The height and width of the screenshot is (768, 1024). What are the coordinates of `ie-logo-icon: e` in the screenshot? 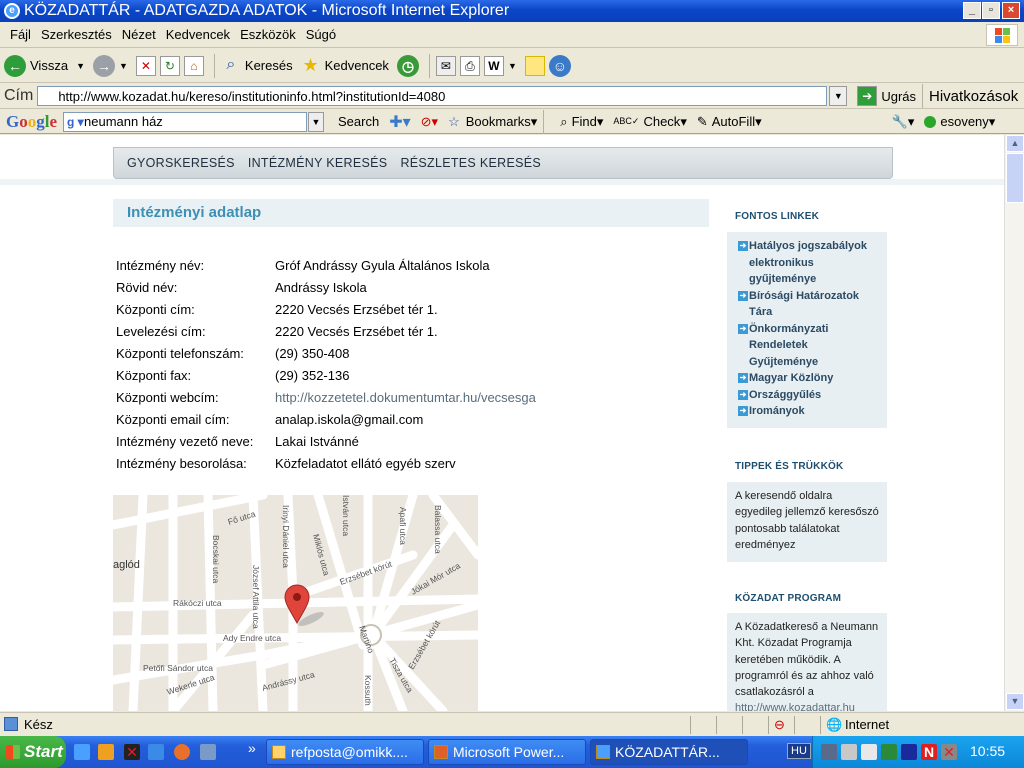 It's located at (12, 11).